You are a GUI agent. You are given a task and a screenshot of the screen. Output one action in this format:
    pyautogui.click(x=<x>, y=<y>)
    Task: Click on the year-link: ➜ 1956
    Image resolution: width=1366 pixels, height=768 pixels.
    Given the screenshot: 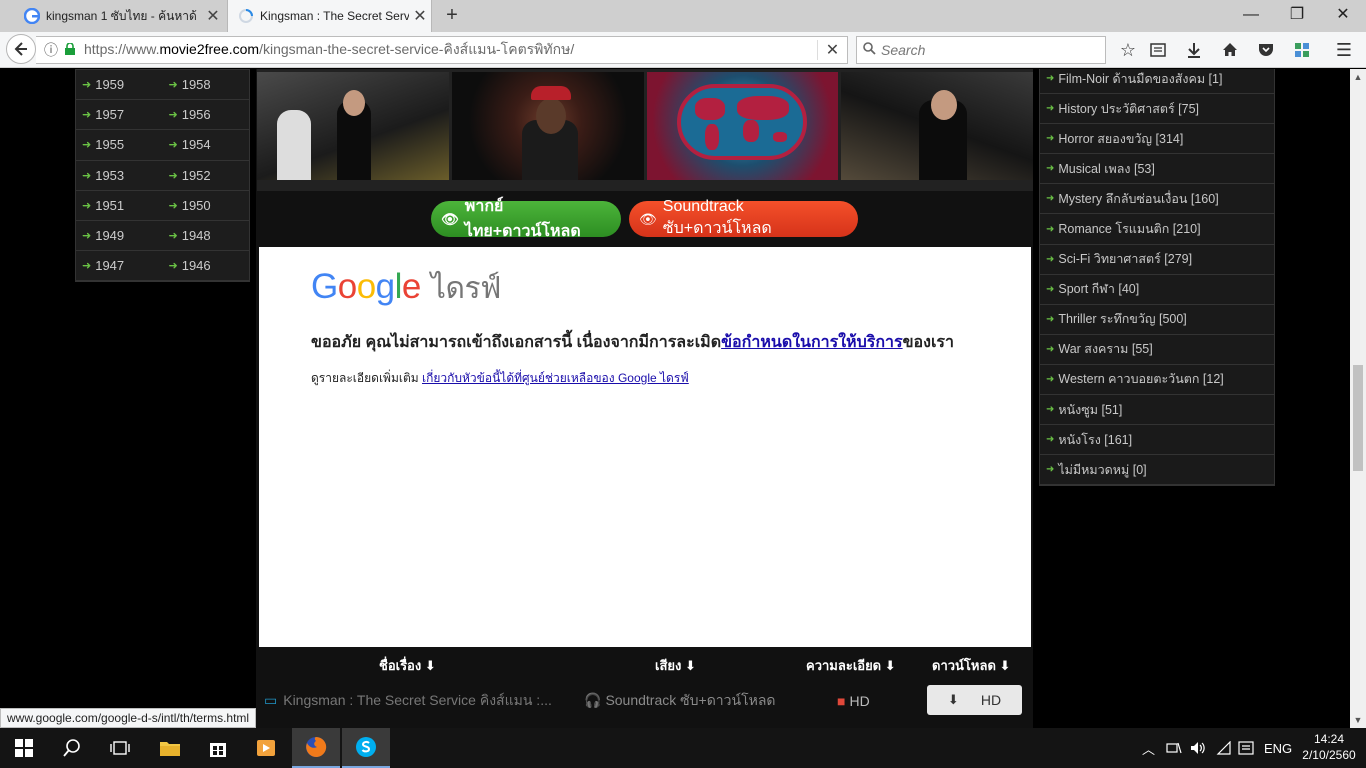 What is the action you would take?
    pyautogui.click(x=206, y=114)
    